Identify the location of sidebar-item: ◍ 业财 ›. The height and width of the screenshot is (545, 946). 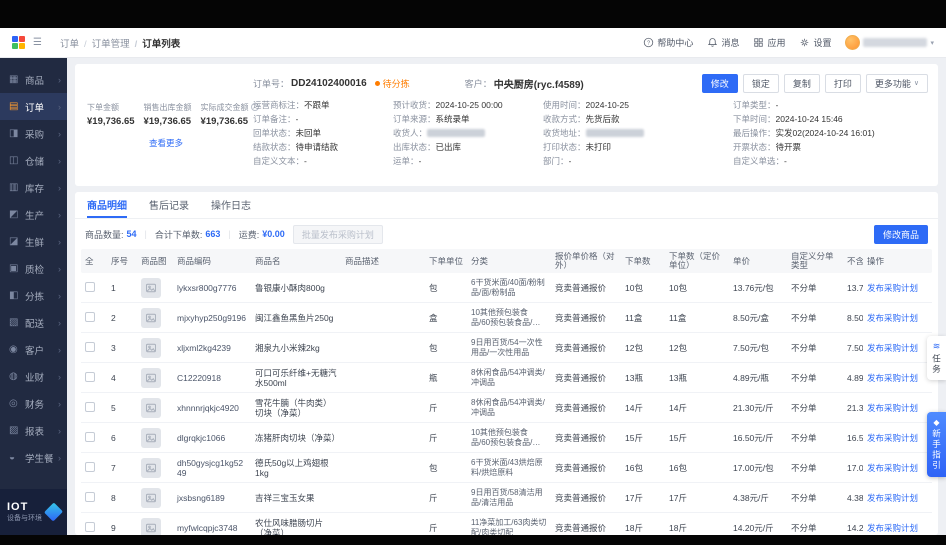
(33, 376).